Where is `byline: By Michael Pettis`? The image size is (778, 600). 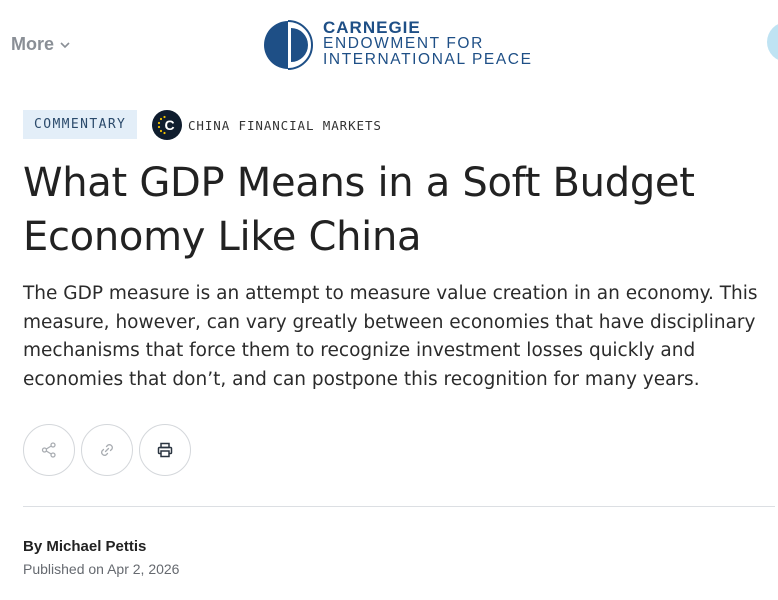
byline: By Michael Pettis is located at coordinates (84, 546).